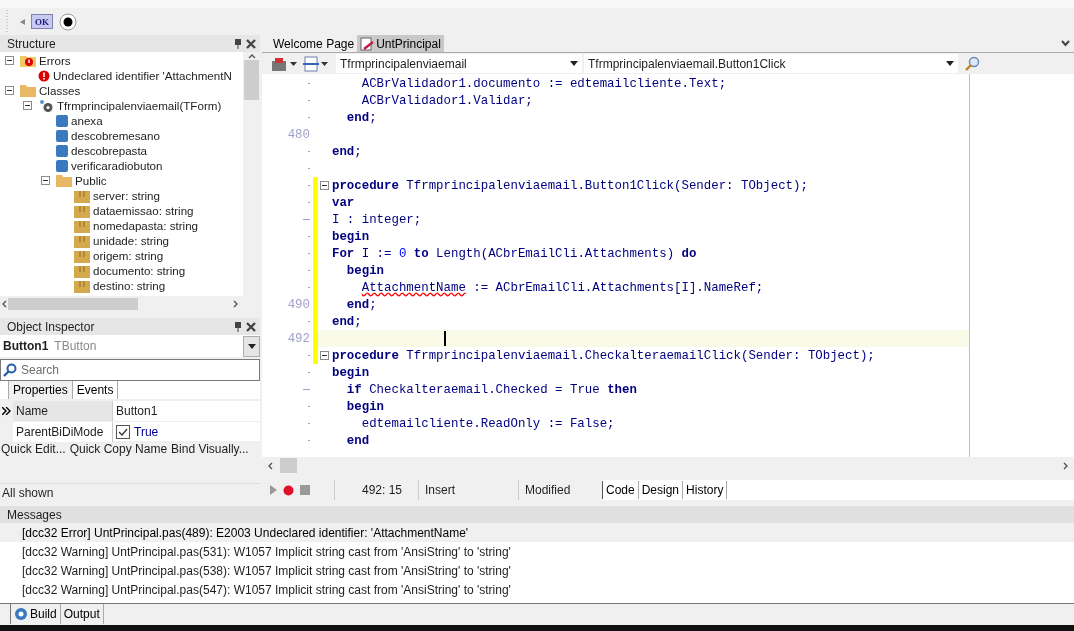 This screenshot has width=1074, height=631. I want to click on form-icon, so click(311, 63).